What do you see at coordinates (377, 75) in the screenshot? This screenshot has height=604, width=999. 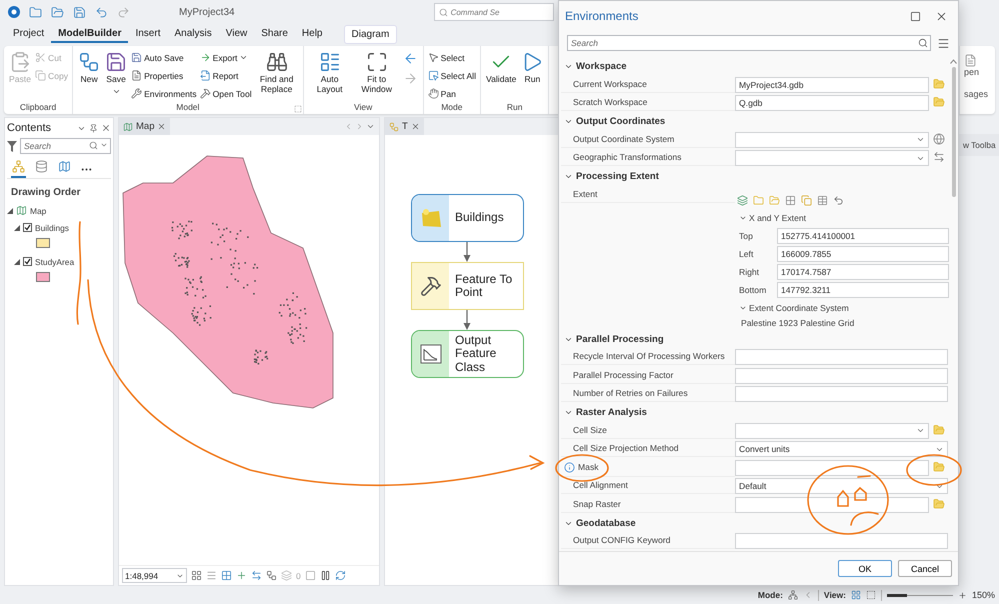 I see `ribbon-button: Fit to Window` at bounding box center [377, 75].